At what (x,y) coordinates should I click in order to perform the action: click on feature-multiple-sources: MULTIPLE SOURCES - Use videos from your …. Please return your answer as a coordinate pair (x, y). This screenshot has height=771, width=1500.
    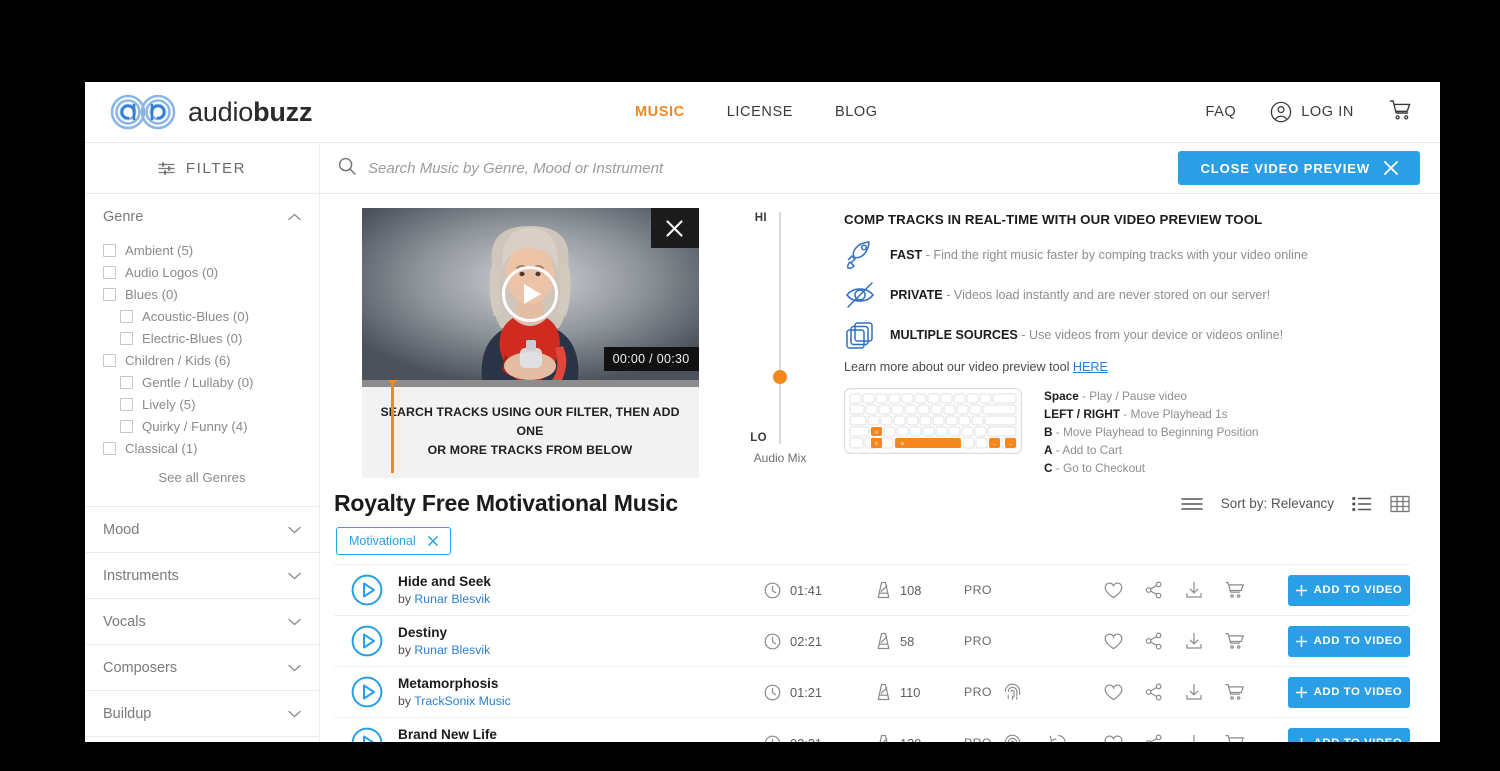
    Looking at the image, I should click on (1127, 335).